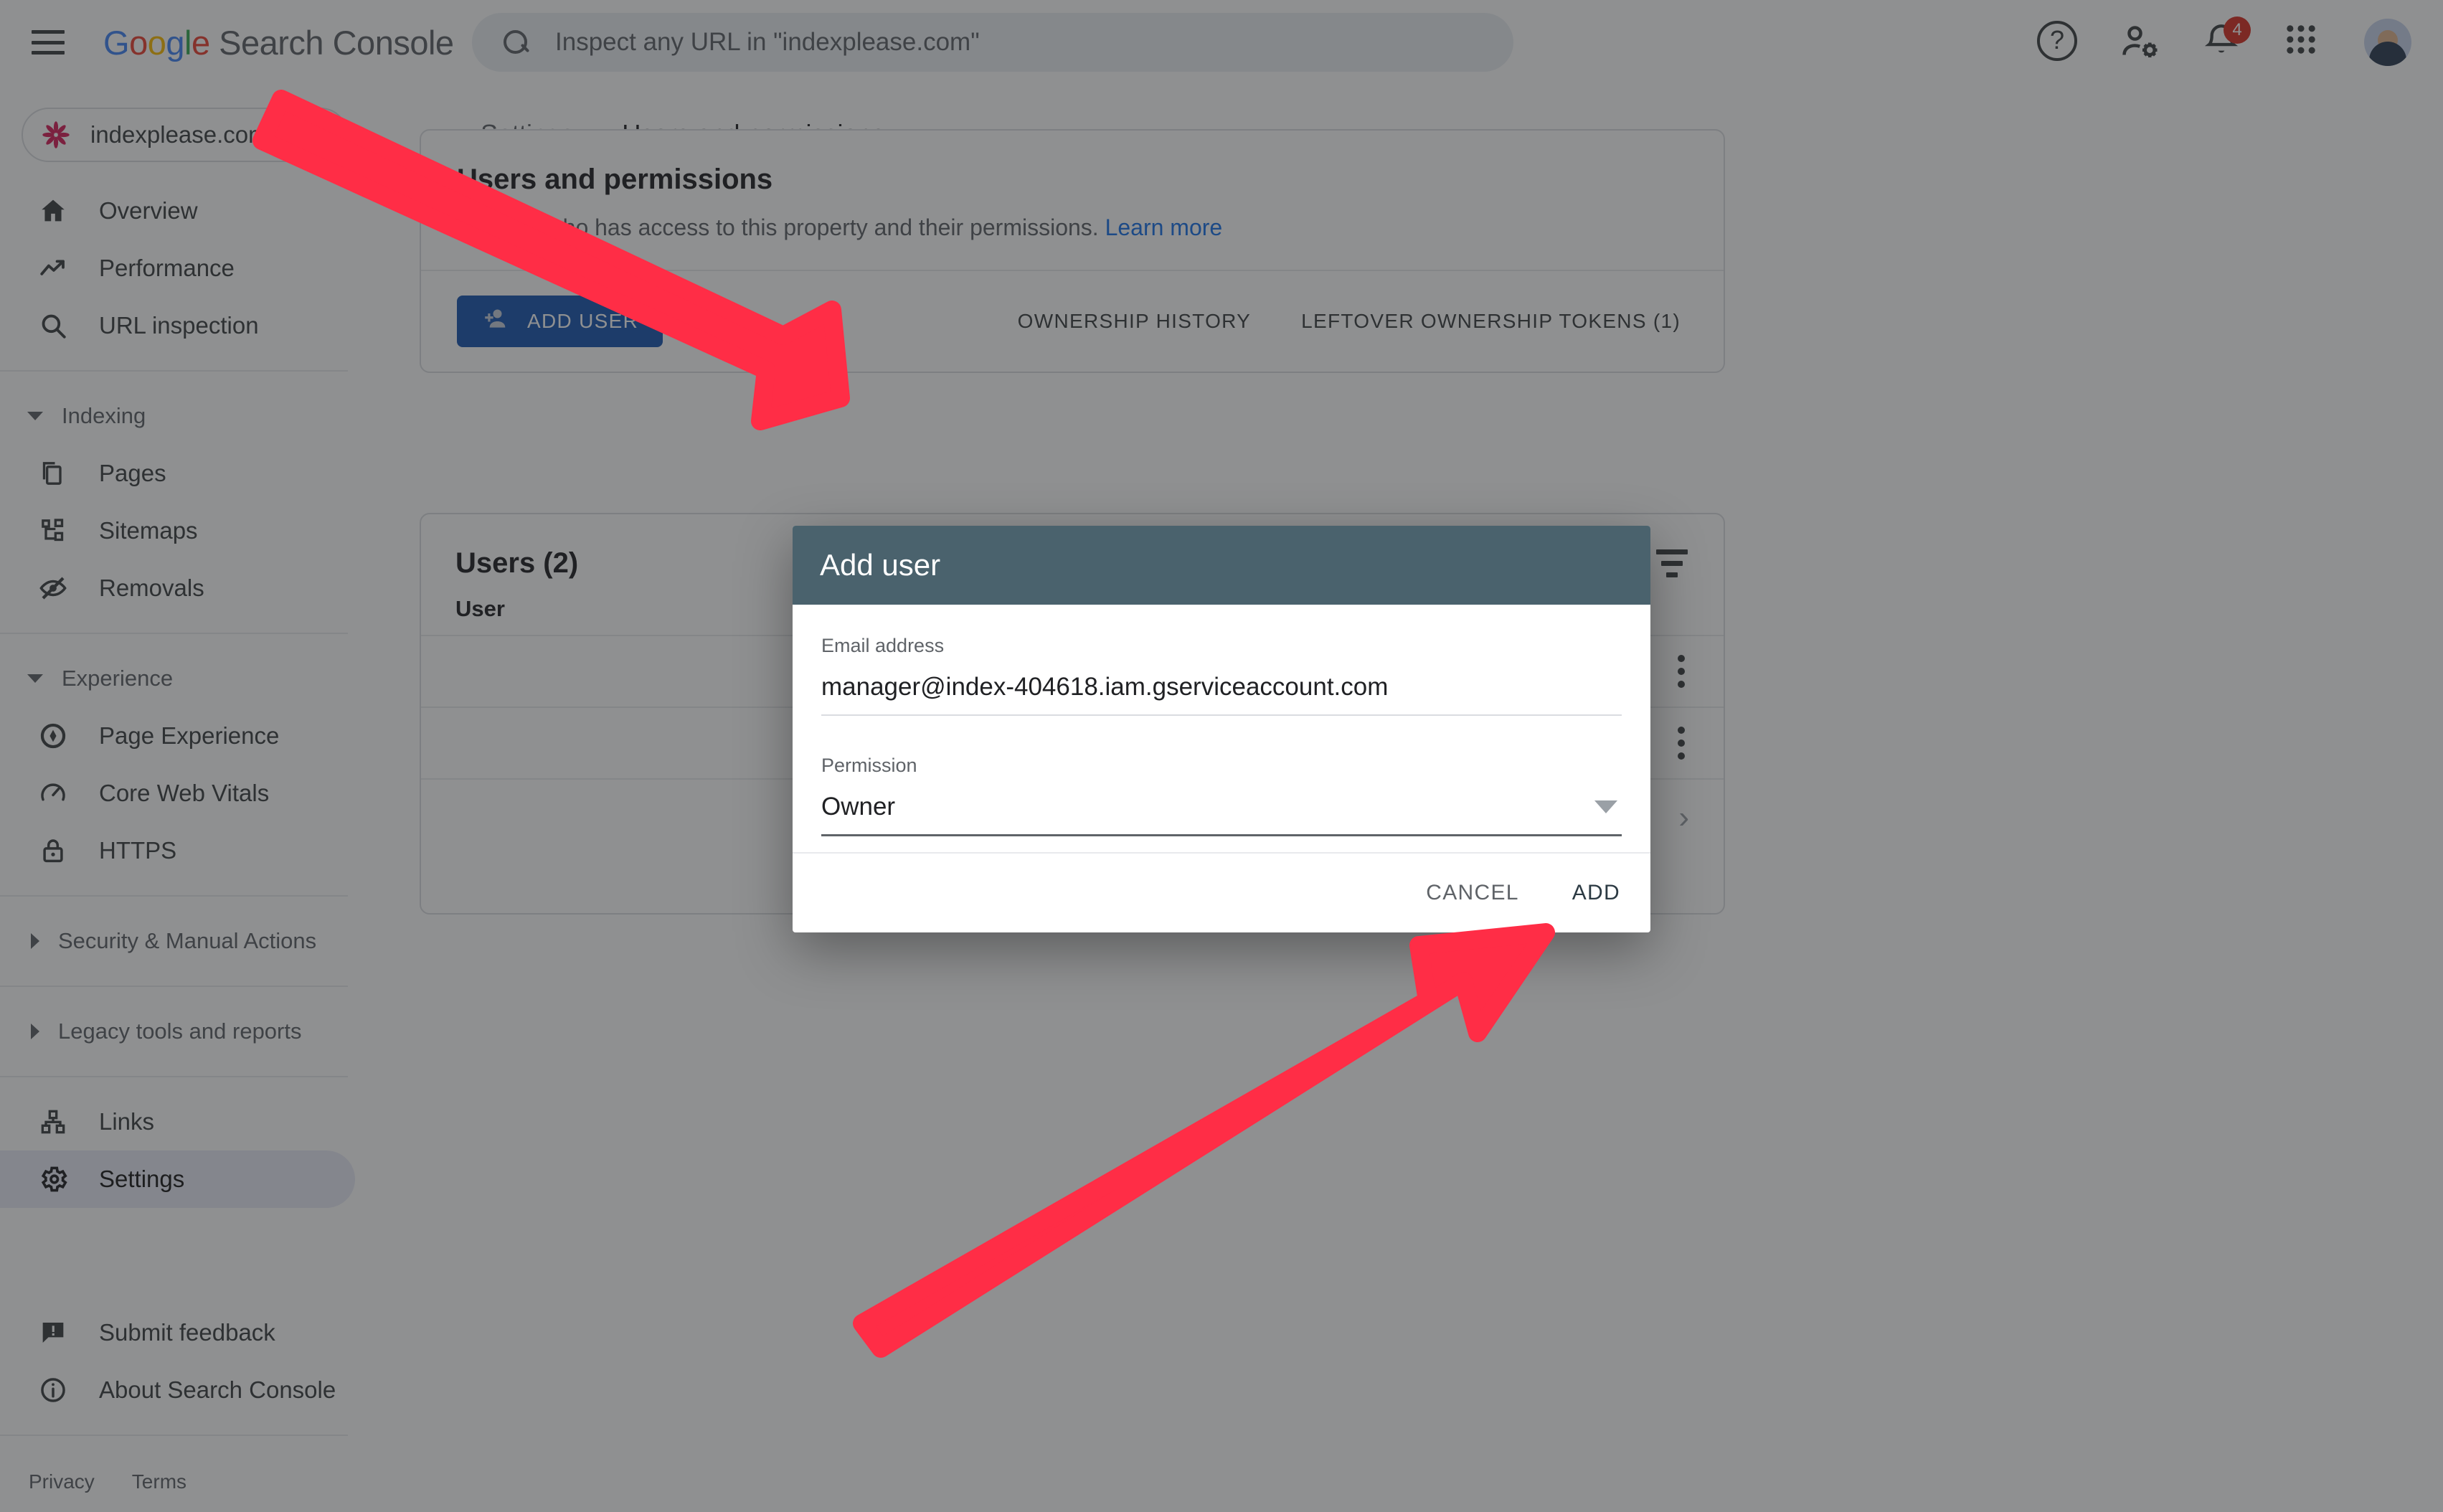  Describe the element at coordinates (1221, 892) in the screenshot. I see `dialog-footer: CANCEL ADD` at that location.